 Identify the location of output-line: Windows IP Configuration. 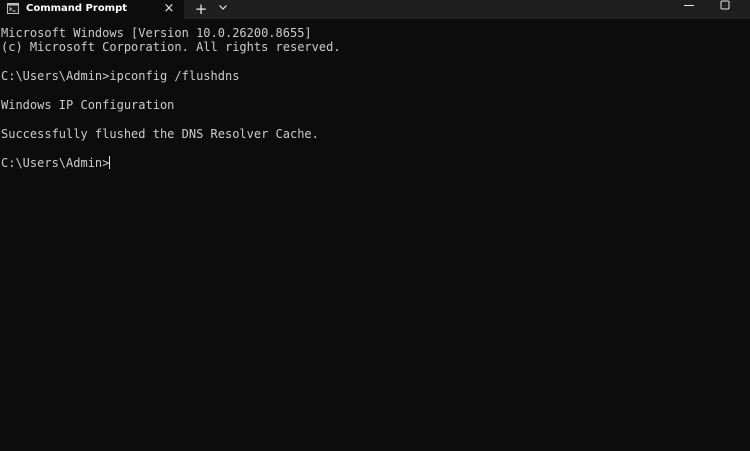
(88, 105).